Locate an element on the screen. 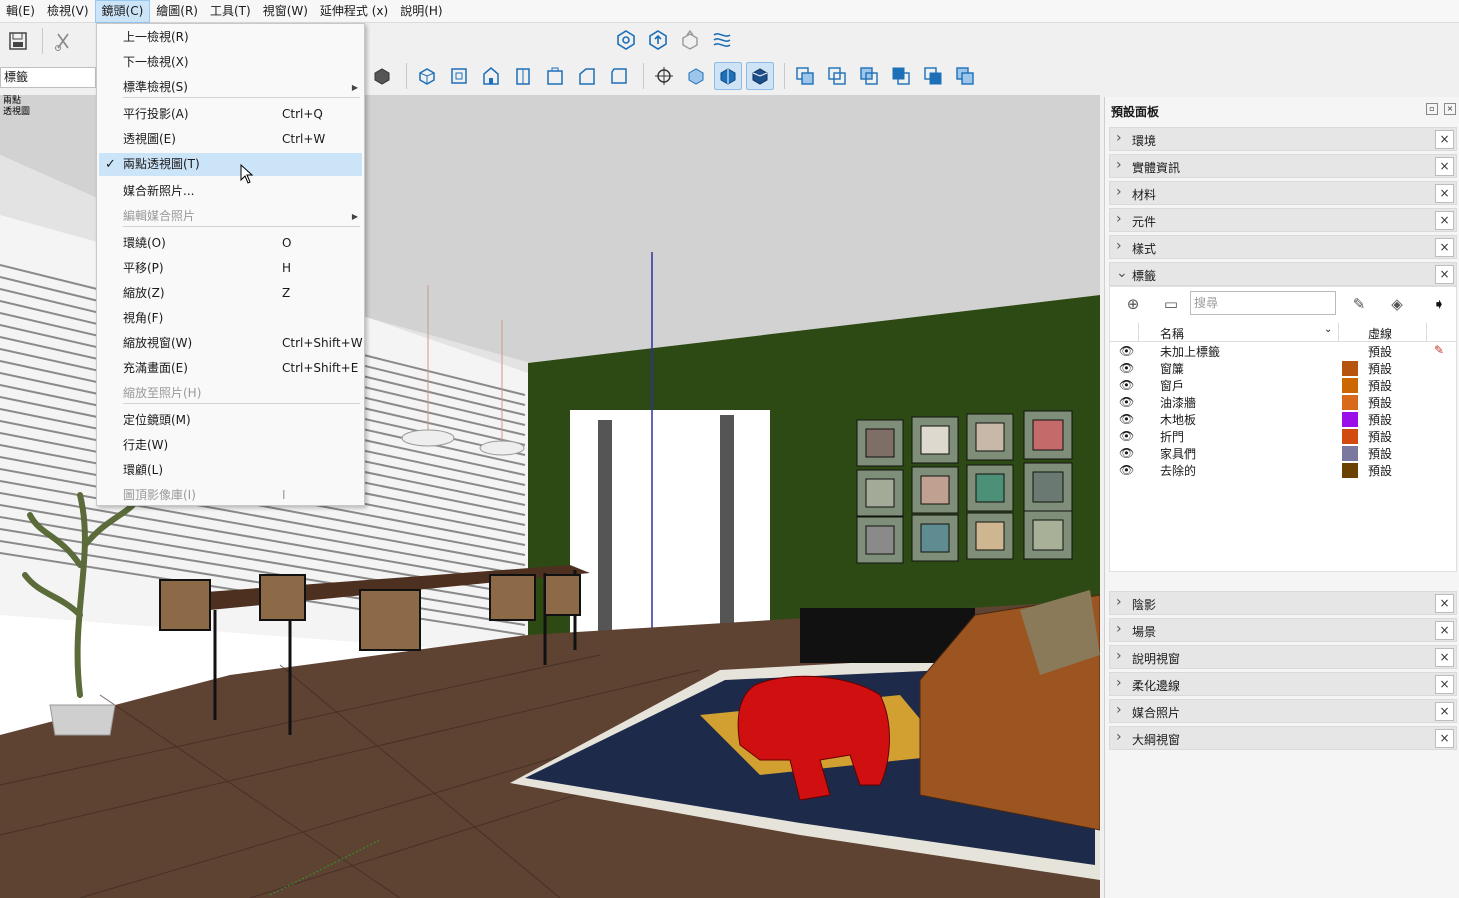 The image size is (1459, 898). orbit-icon is located at coordinates (664, 76).